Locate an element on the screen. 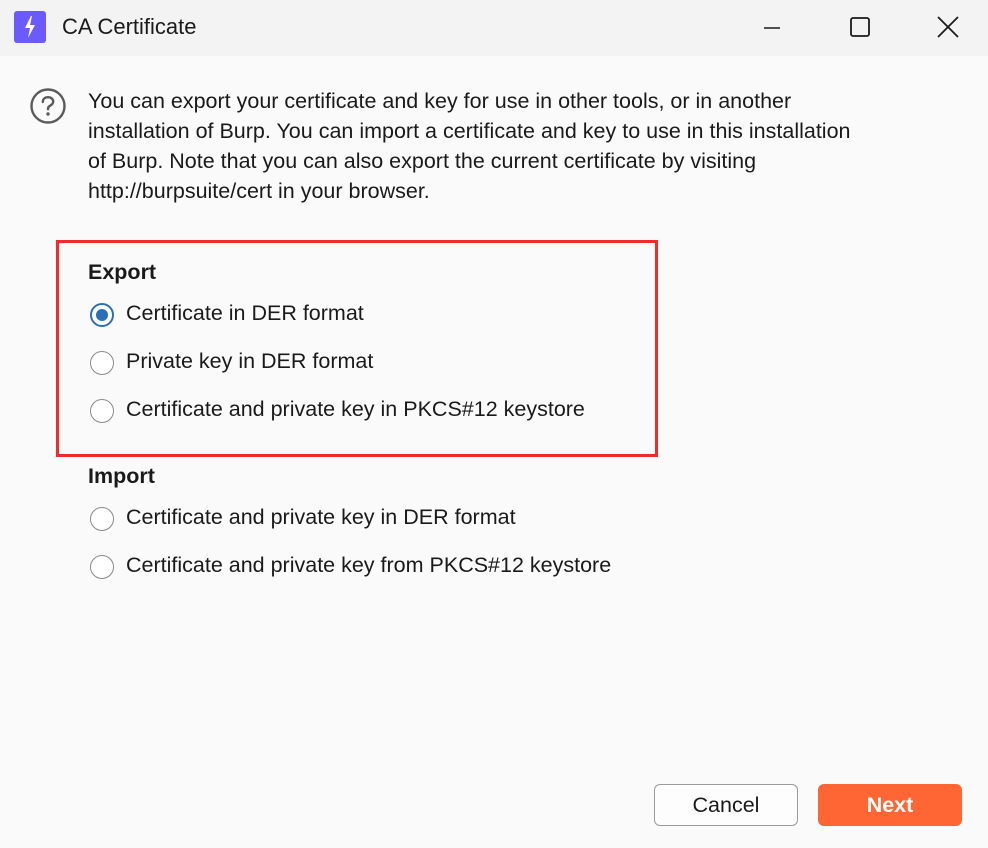 The image size is (988, 848). burp-lightning-icon is located at coordinates (30, 27).